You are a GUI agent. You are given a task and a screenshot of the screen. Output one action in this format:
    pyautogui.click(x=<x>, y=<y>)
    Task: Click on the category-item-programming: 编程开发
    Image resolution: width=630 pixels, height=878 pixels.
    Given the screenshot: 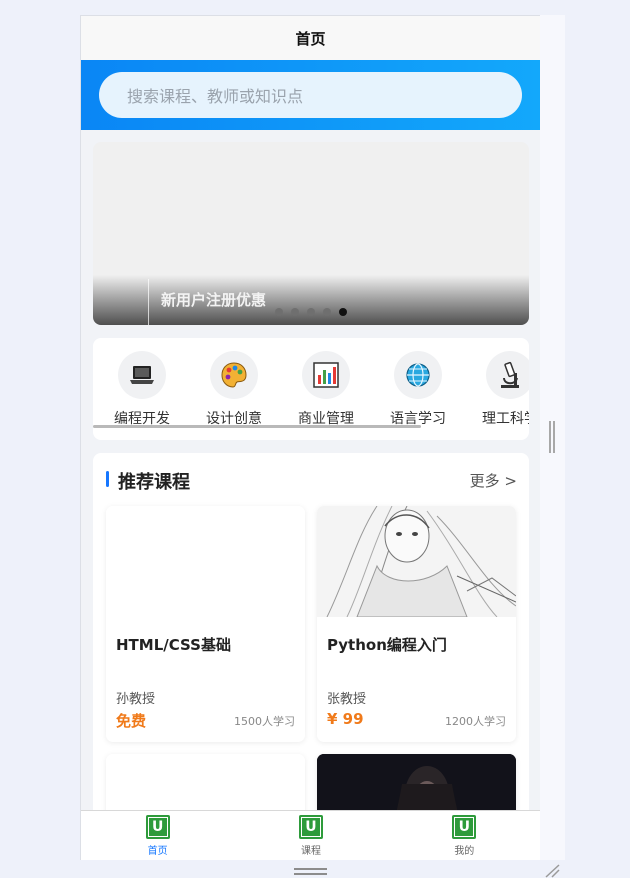 What is the action you would take?
    pyautogui.click(x=142, y=389)
    